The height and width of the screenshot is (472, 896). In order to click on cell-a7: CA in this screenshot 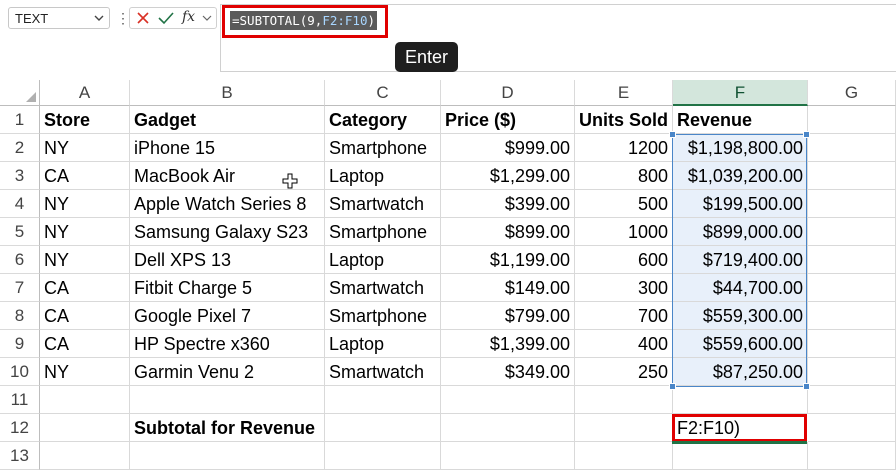, I will do `click(85, 288)`.